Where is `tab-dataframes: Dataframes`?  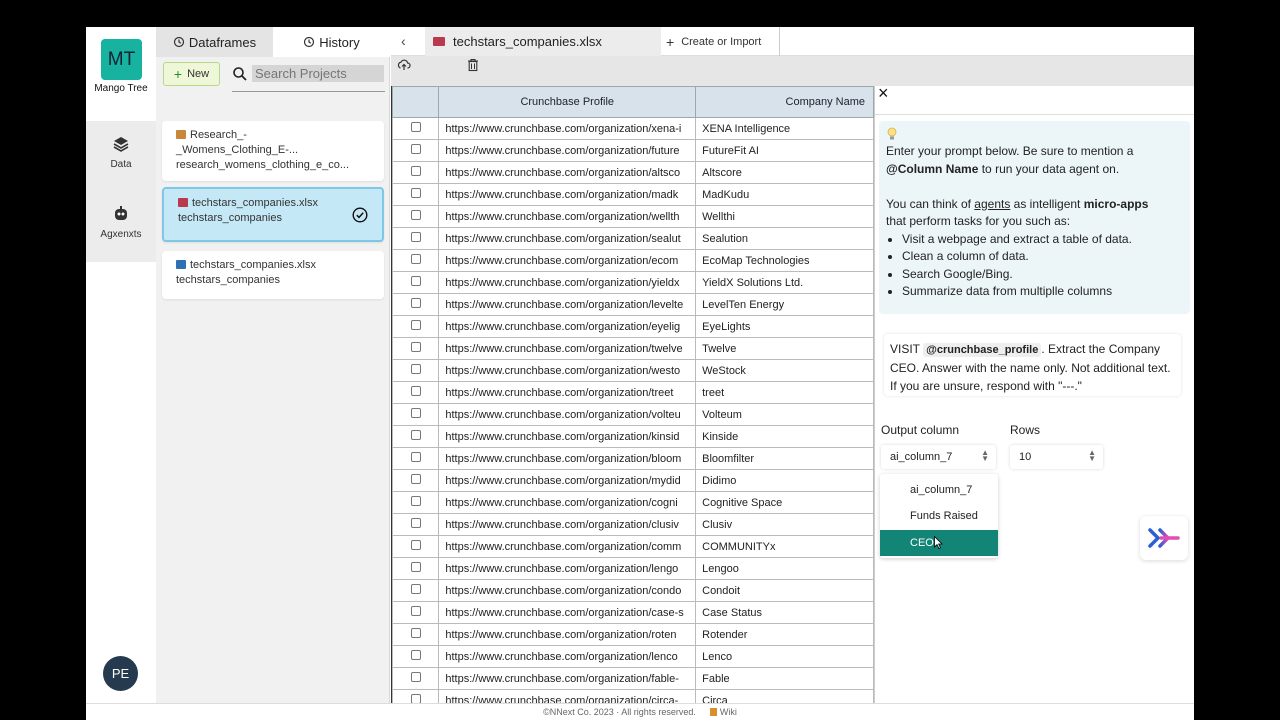
tab-dataframes: Dataframes is located at coordinates (214, 42).